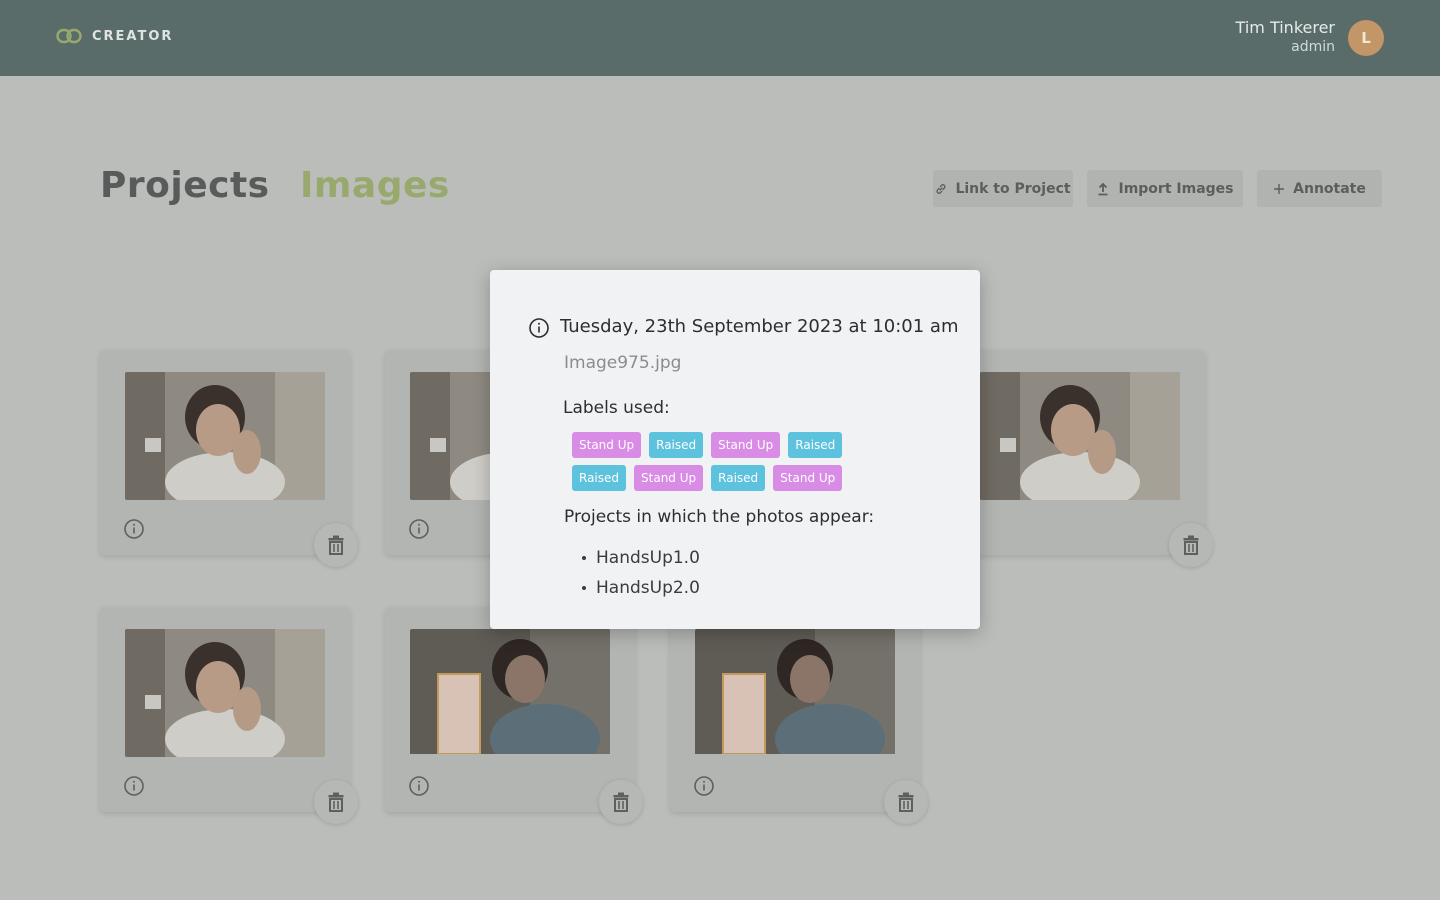  I want to click on link-to-project-button: Link to Project, so click(1003, 188).